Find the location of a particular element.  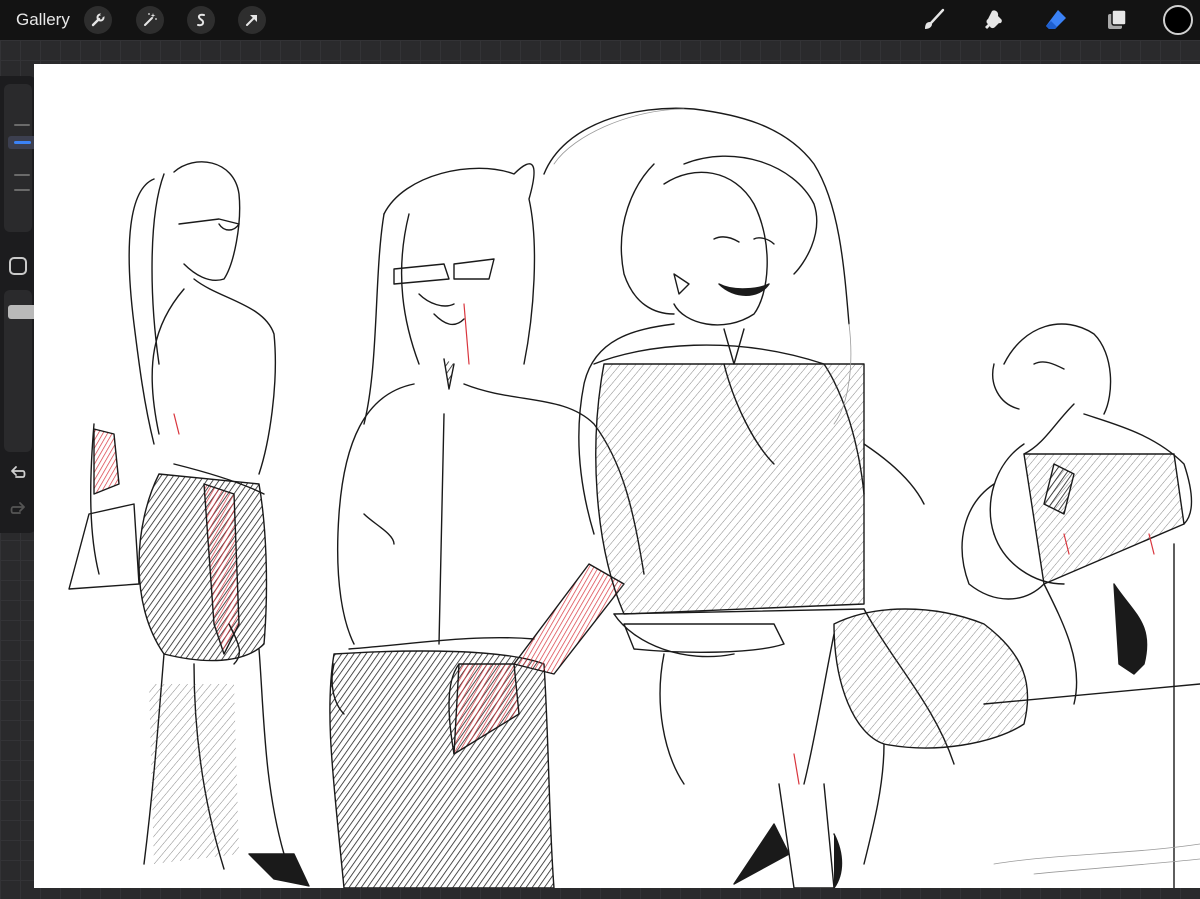

smudge-icon is located at coordinates (993, 20).